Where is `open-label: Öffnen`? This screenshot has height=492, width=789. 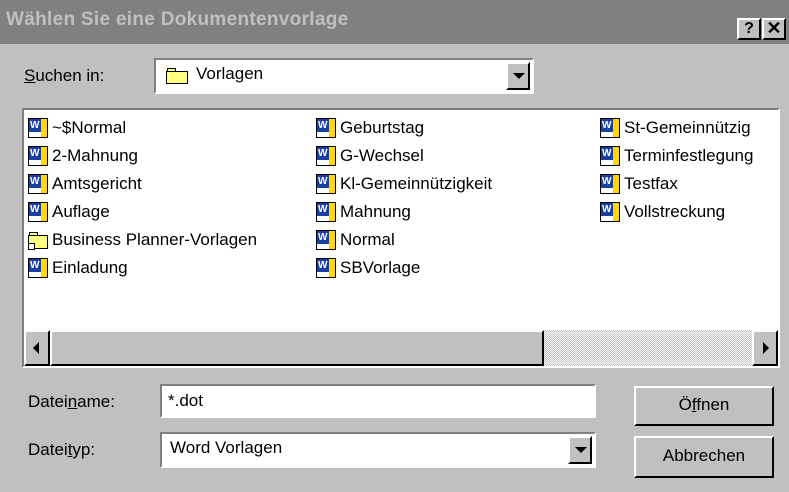 open-label: Öffnen is located at coordinates (704, 404).